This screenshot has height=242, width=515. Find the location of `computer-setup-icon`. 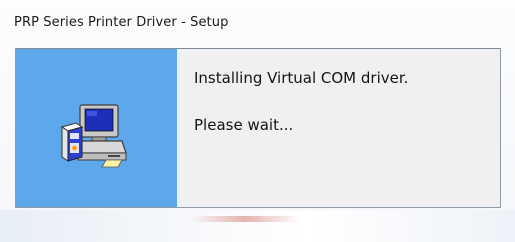

computer-setup-icon is located at coordinates (93, 136).